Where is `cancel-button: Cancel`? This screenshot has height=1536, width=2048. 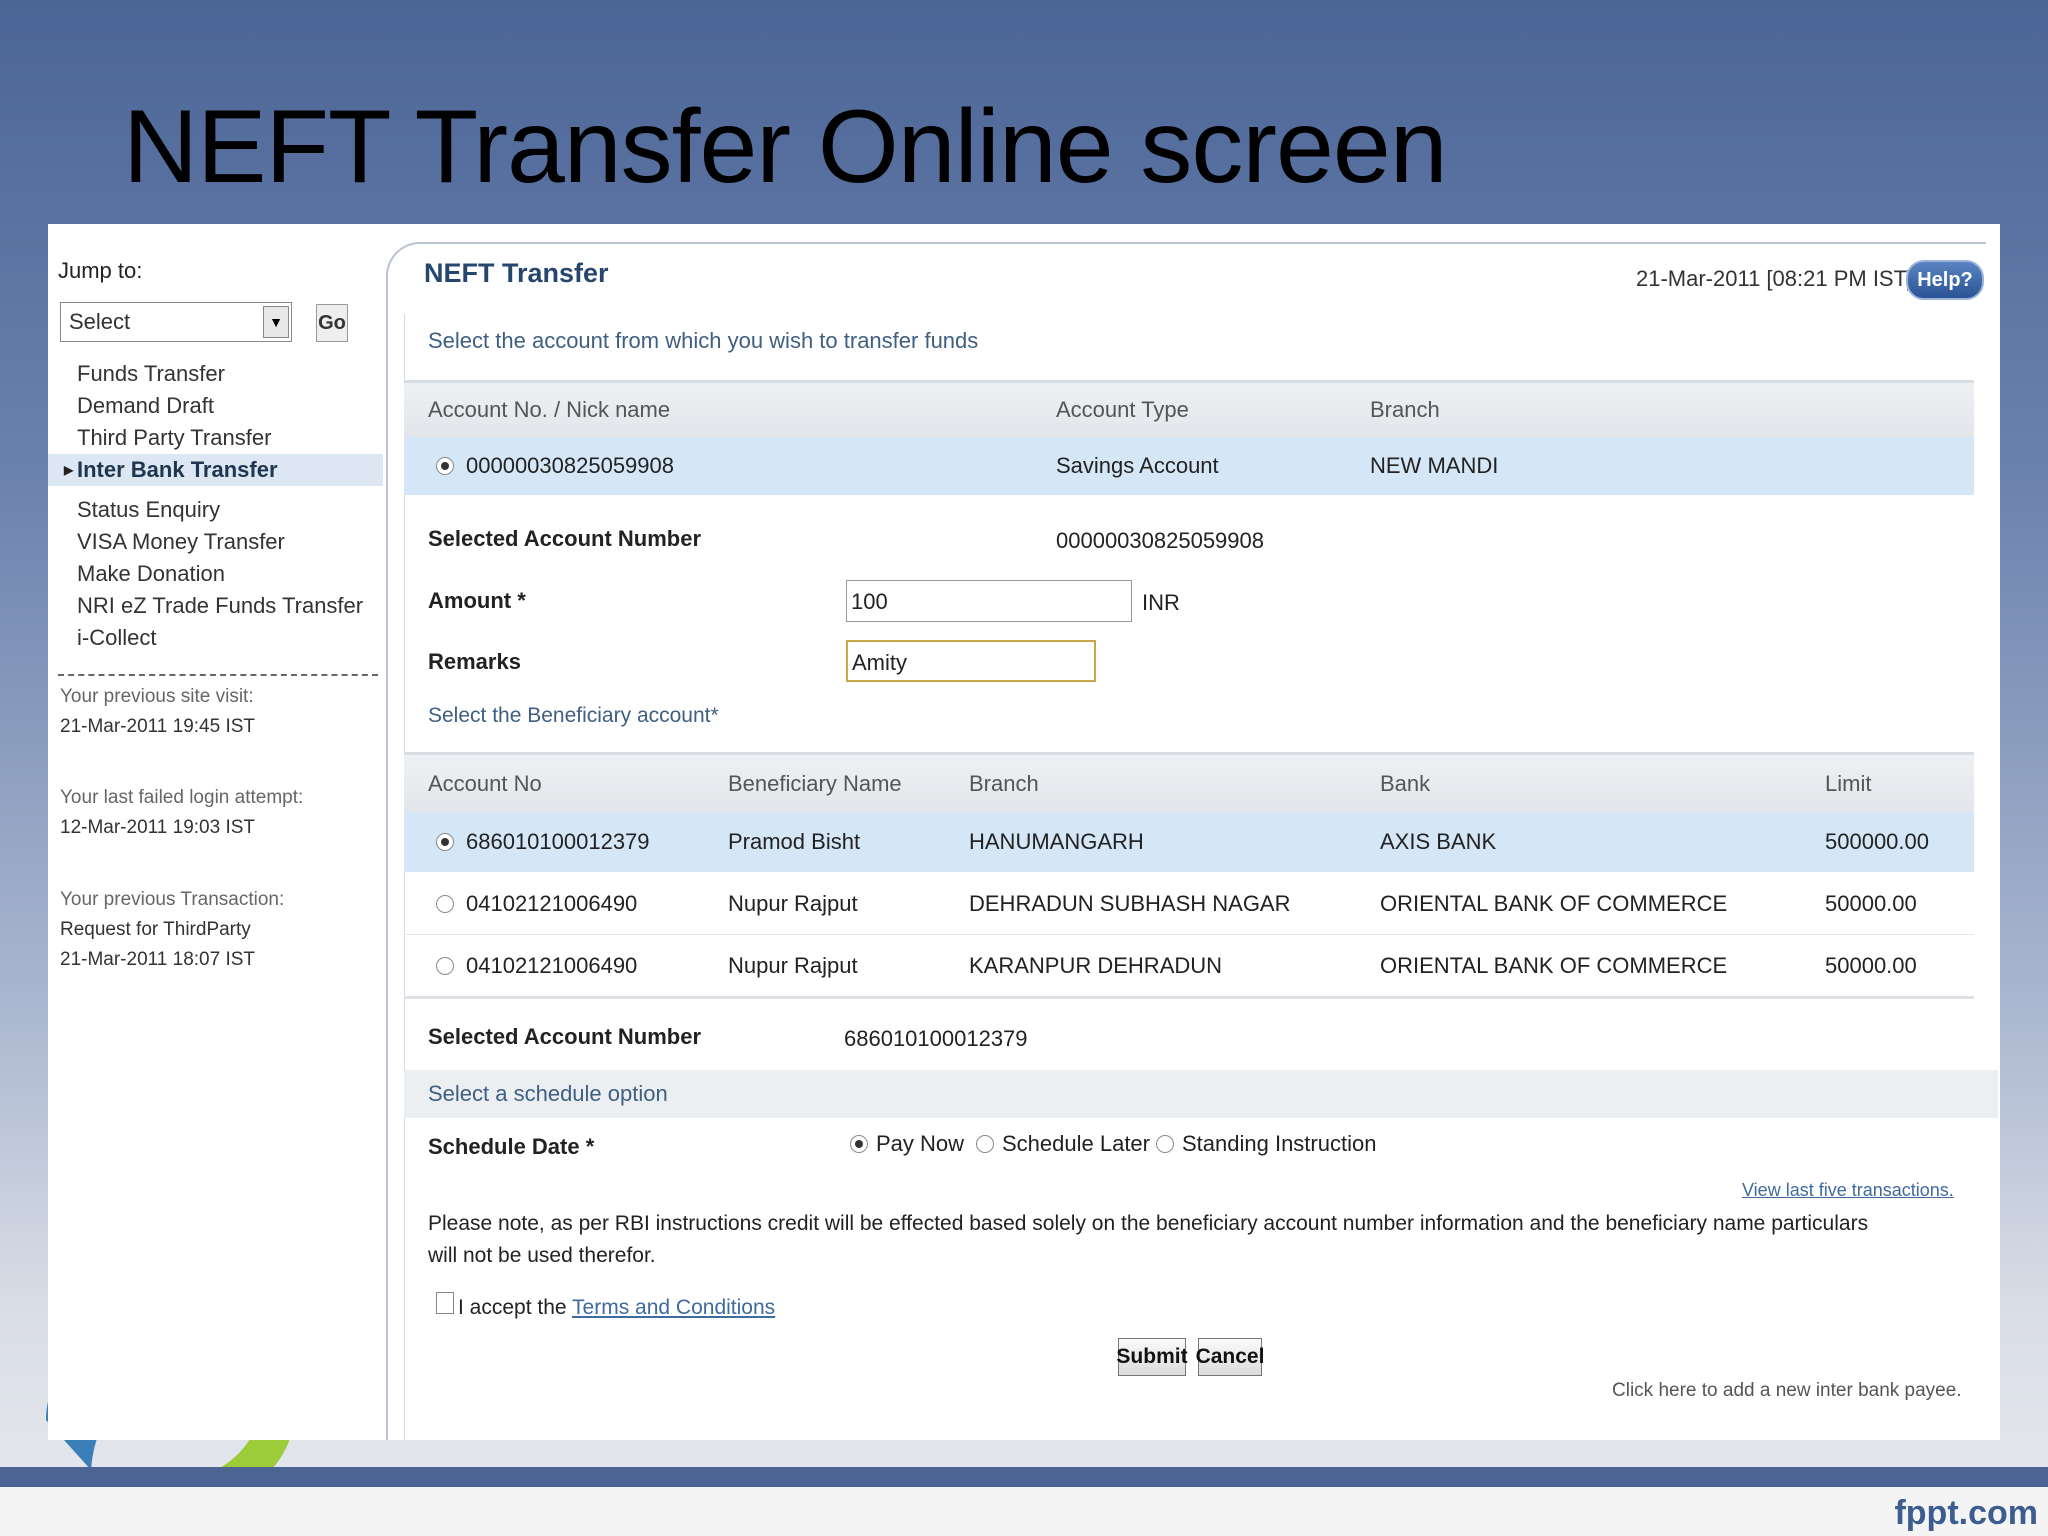
cancel-button: Cancel is located at coordinates (1230, 1357).